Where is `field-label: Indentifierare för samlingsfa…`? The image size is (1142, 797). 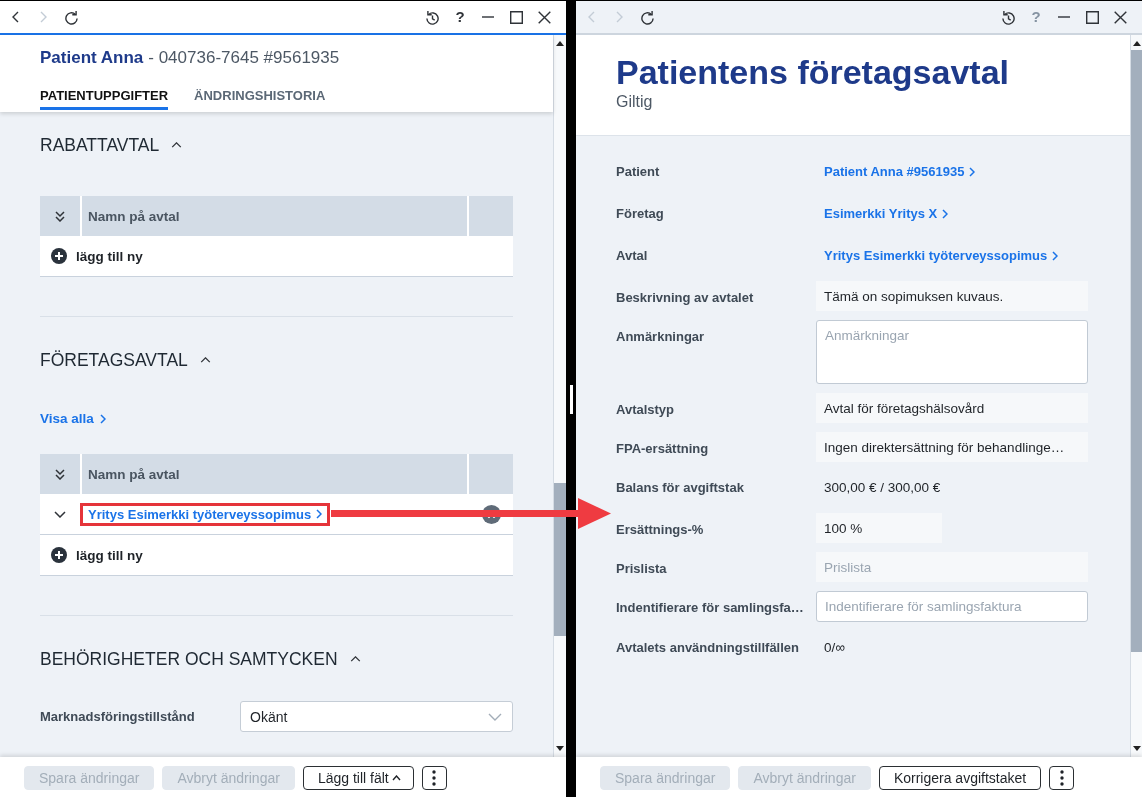 field-label: Indentifierare för samlingsfa… is located at coordinates (710, 608).